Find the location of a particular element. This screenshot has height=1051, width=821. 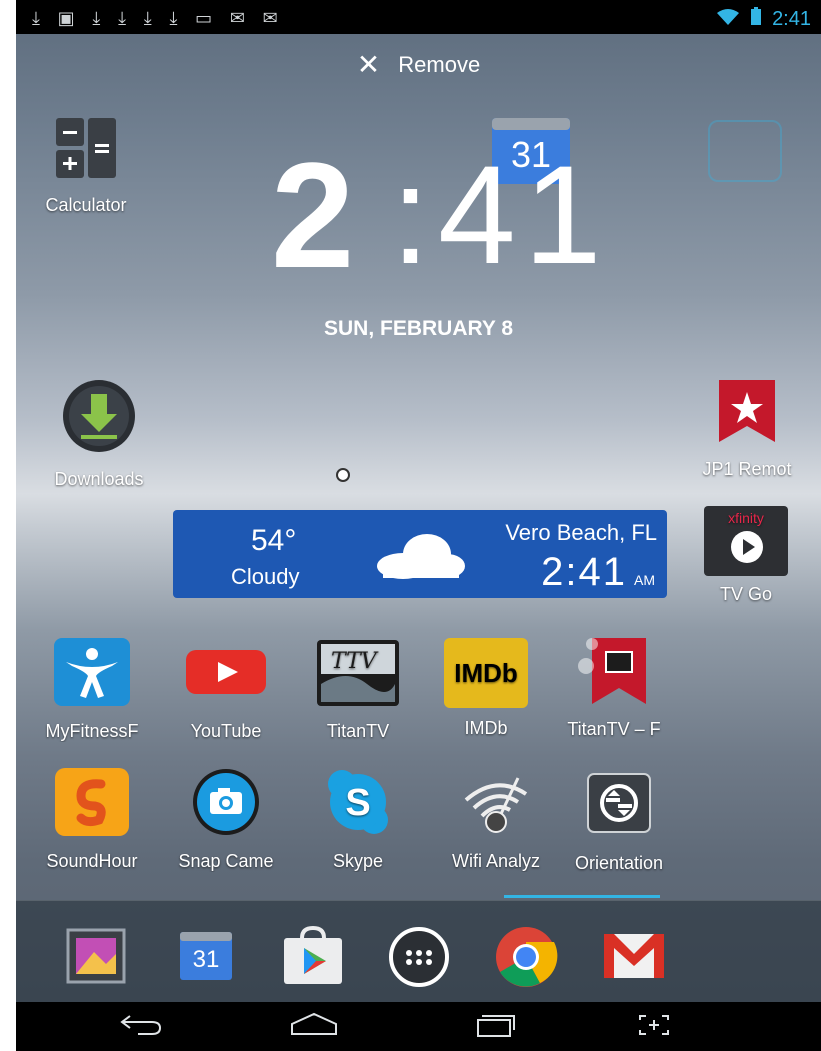

status-bar: ⤓ ▣ ⤓ ⤓ ⤓ ⤓ ▭ ✉ ✉ 2:41 is located at coordinates (418, 17).